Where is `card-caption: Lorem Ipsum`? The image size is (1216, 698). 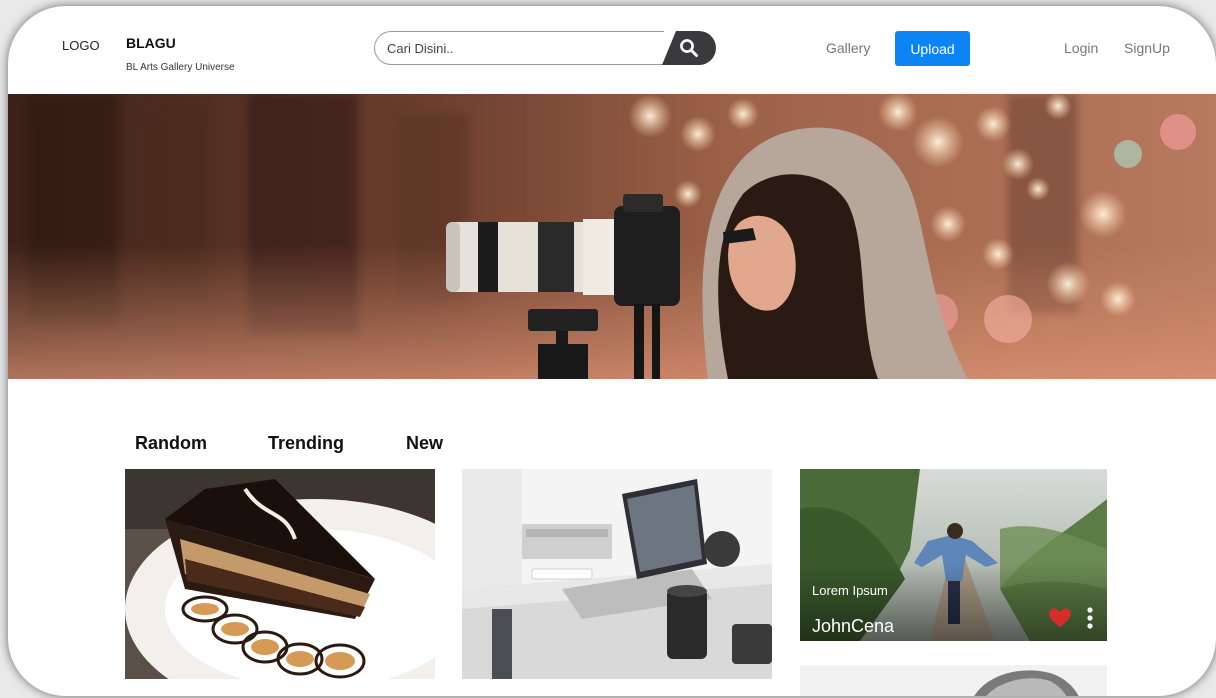 card-caption: Lorem Ipsum is located at coordinates (850, 590).